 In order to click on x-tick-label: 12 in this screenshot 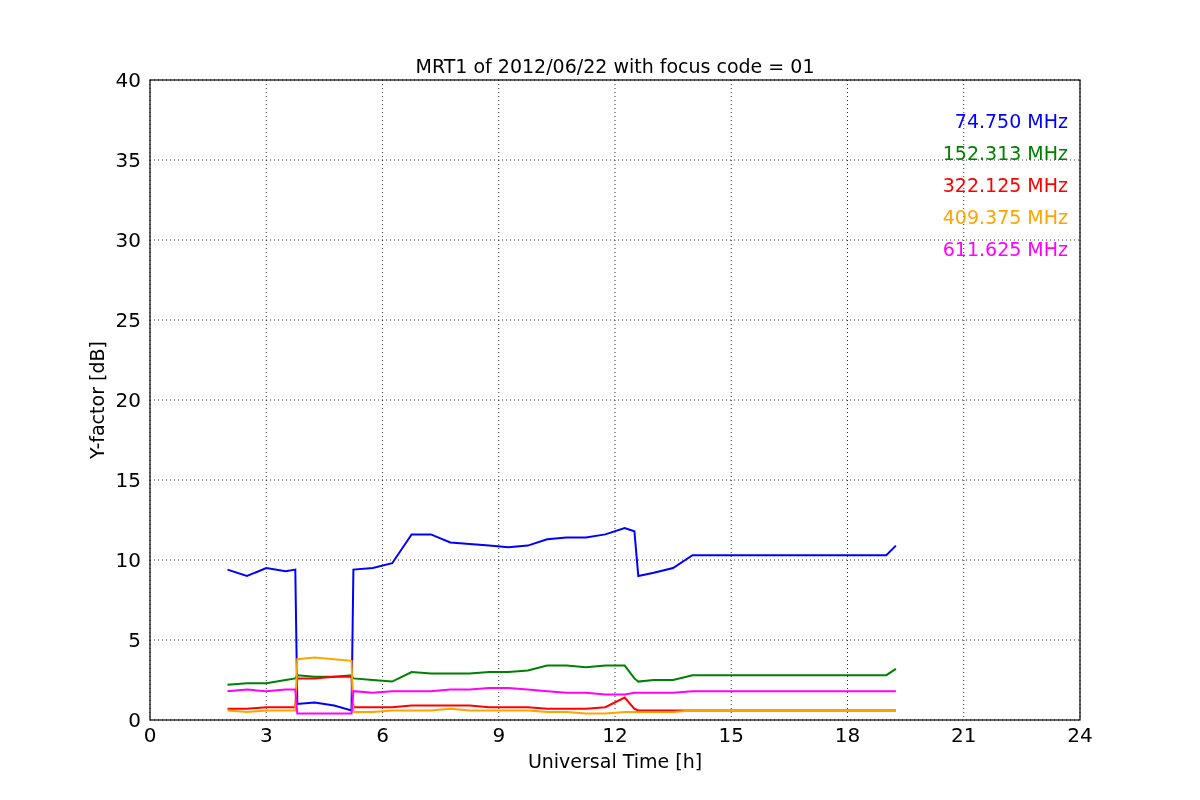, I will do `click(615, 735)`.